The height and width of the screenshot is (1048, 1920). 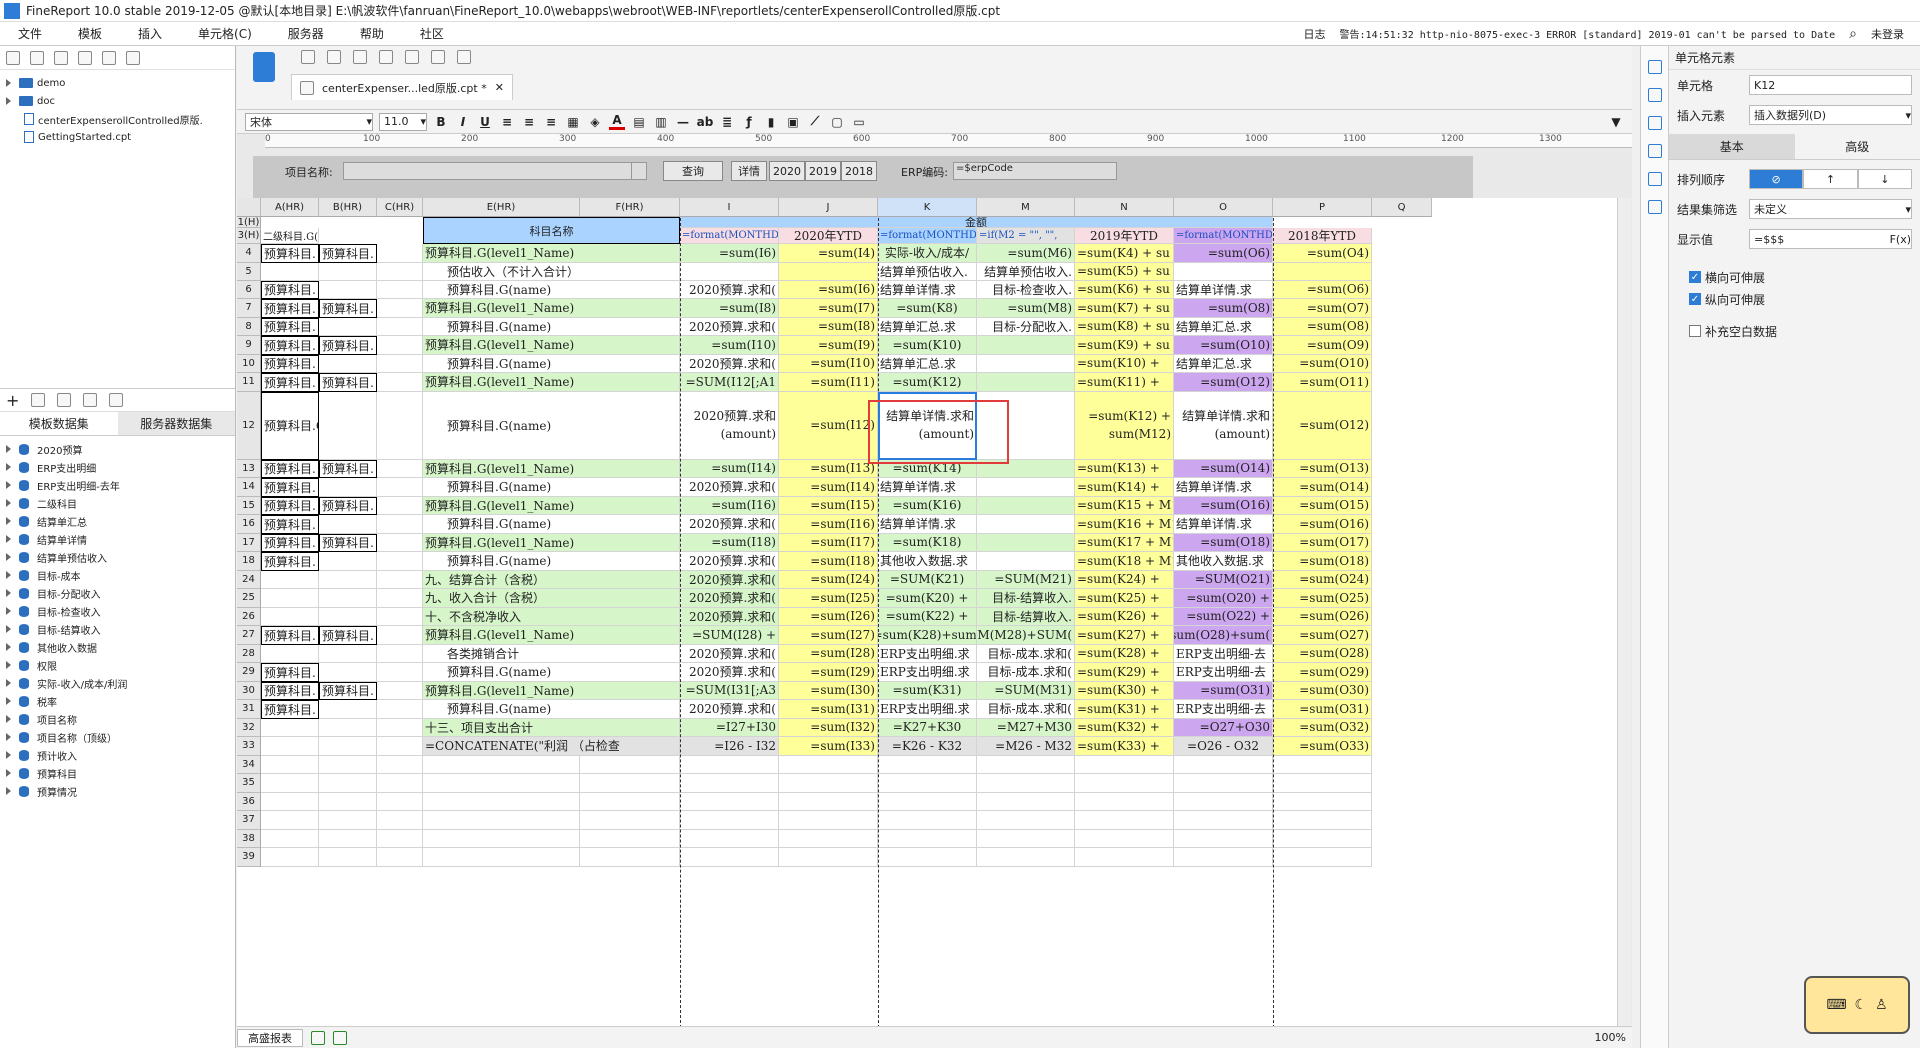 What do you see at coordinates (1776, 179) in the screenshot?
I see `no-sort-icon: ⊘` at bounding box center [1776, 179].